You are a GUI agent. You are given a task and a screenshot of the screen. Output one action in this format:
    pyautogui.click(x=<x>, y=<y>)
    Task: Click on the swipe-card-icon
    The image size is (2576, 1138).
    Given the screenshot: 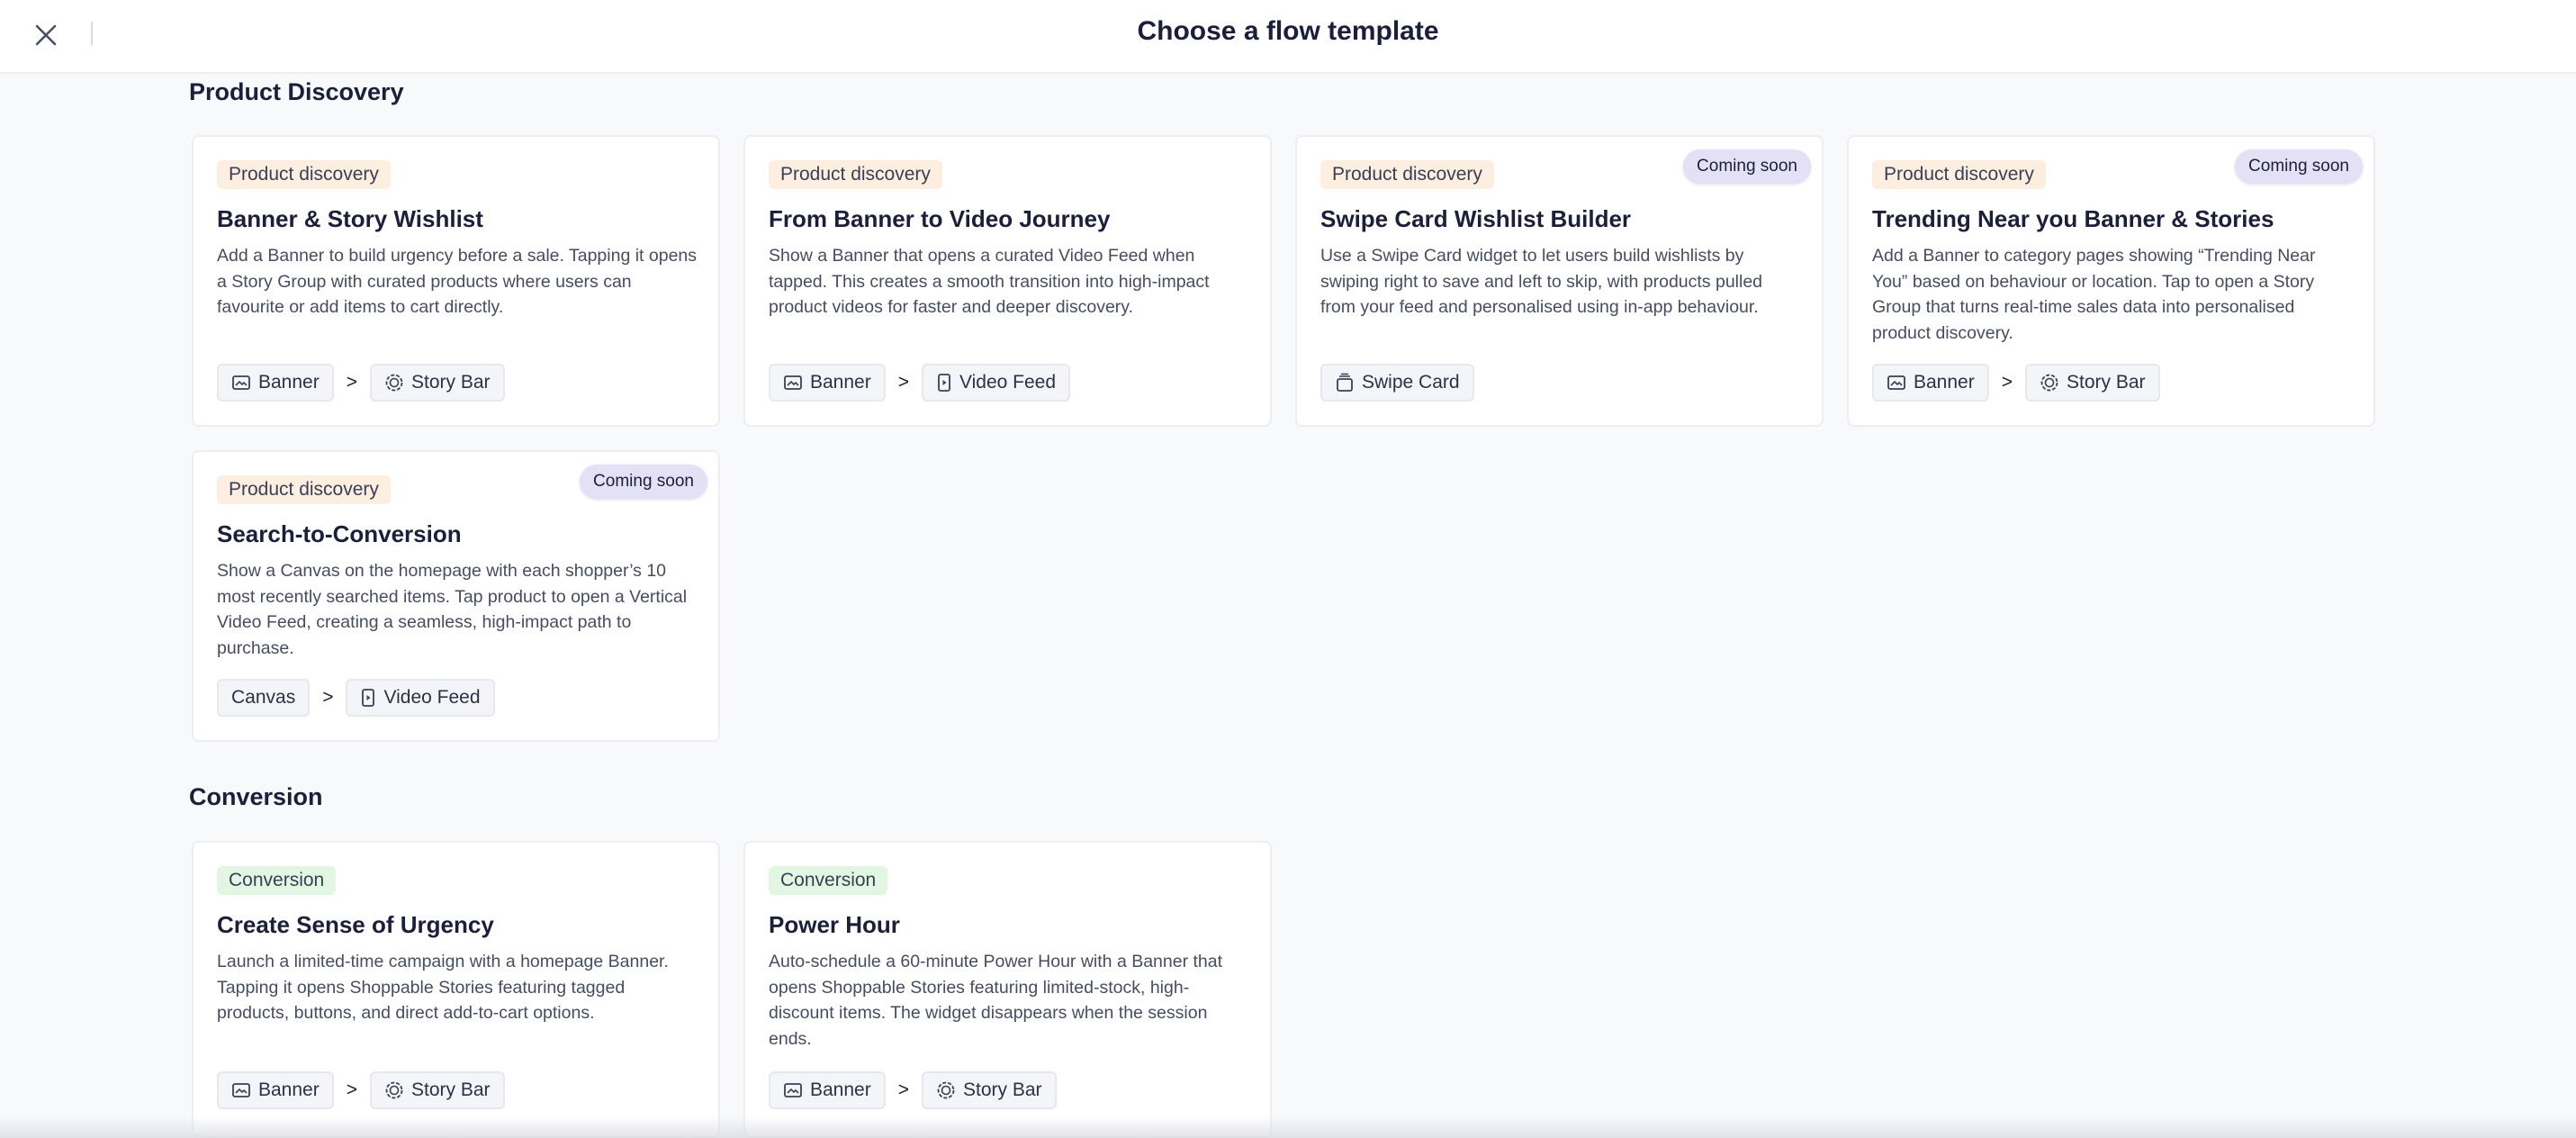 What is the action you would take?
    pyautogui.click(x=1345, y=382)
    